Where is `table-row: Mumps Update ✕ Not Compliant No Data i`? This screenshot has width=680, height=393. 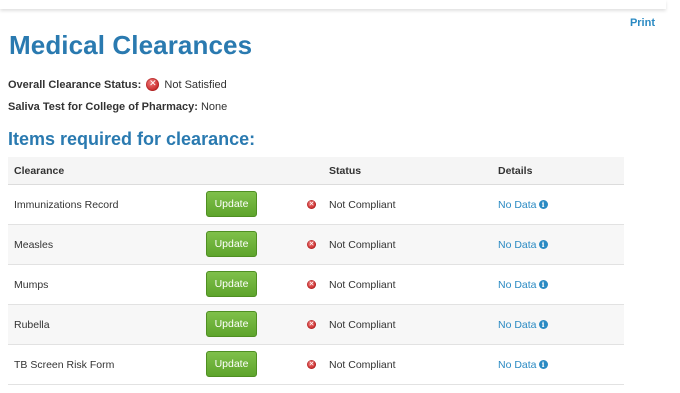
table-row: Mumps Update ✕ Not Compliant No Data i is located at coordinates (316, 285).